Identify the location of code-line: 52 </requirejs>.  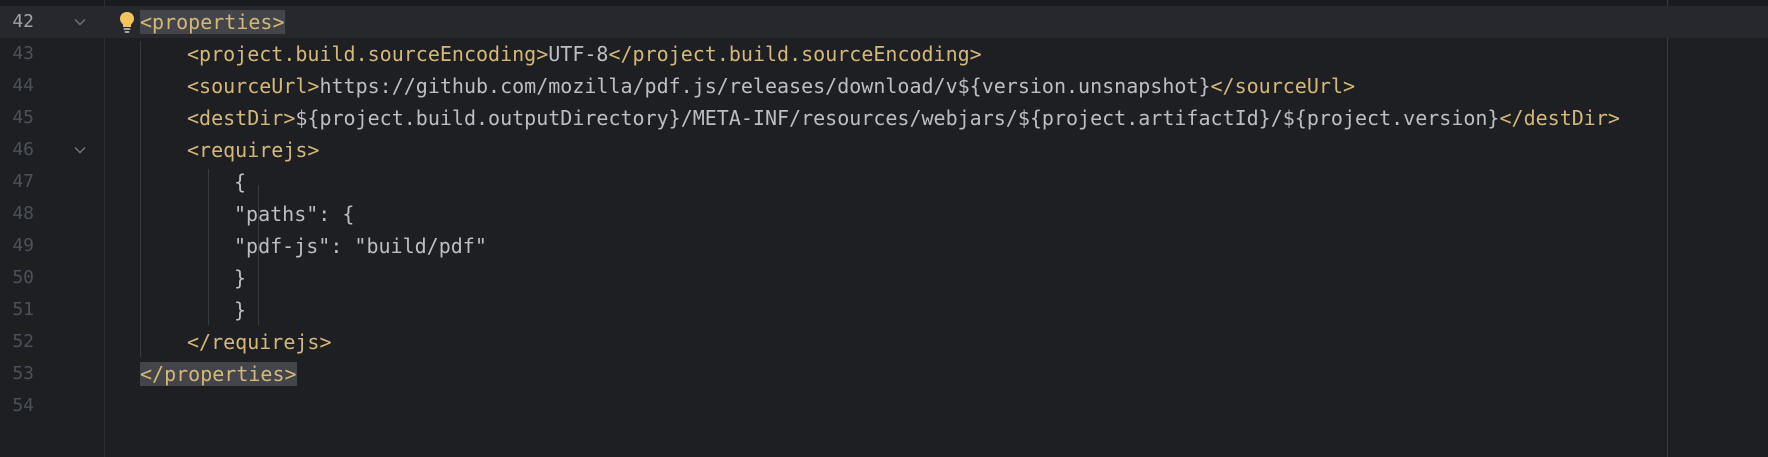
(884, 342).